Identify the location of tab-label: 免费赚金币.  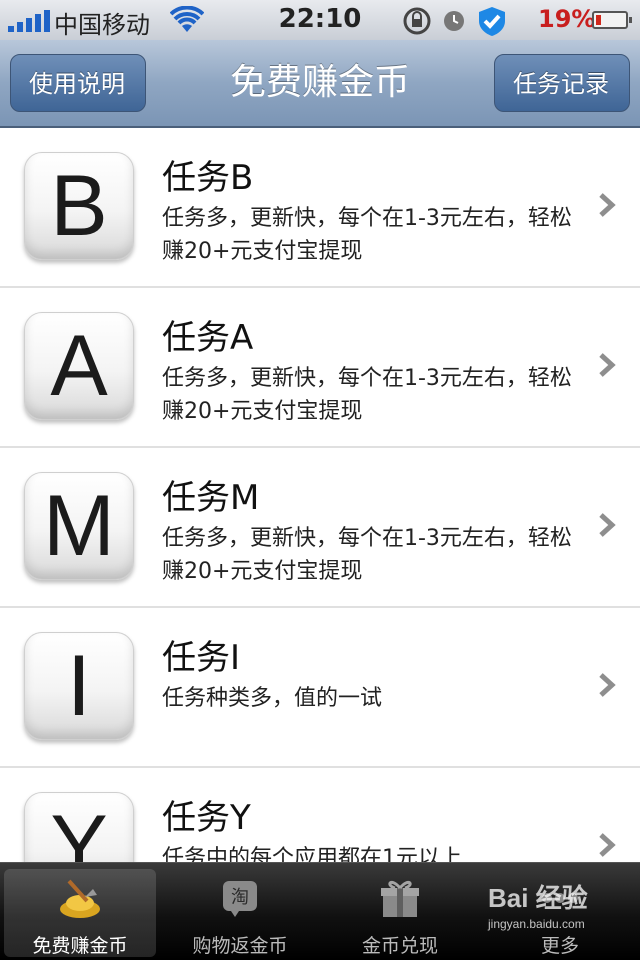
(80, 946).